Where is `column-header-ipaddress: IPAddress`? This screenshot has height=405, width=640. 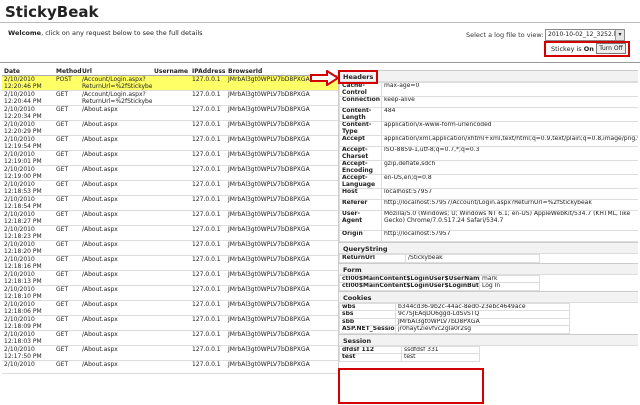
column-header-ipaddress: IPAddress is located at coordinates (208, 70).